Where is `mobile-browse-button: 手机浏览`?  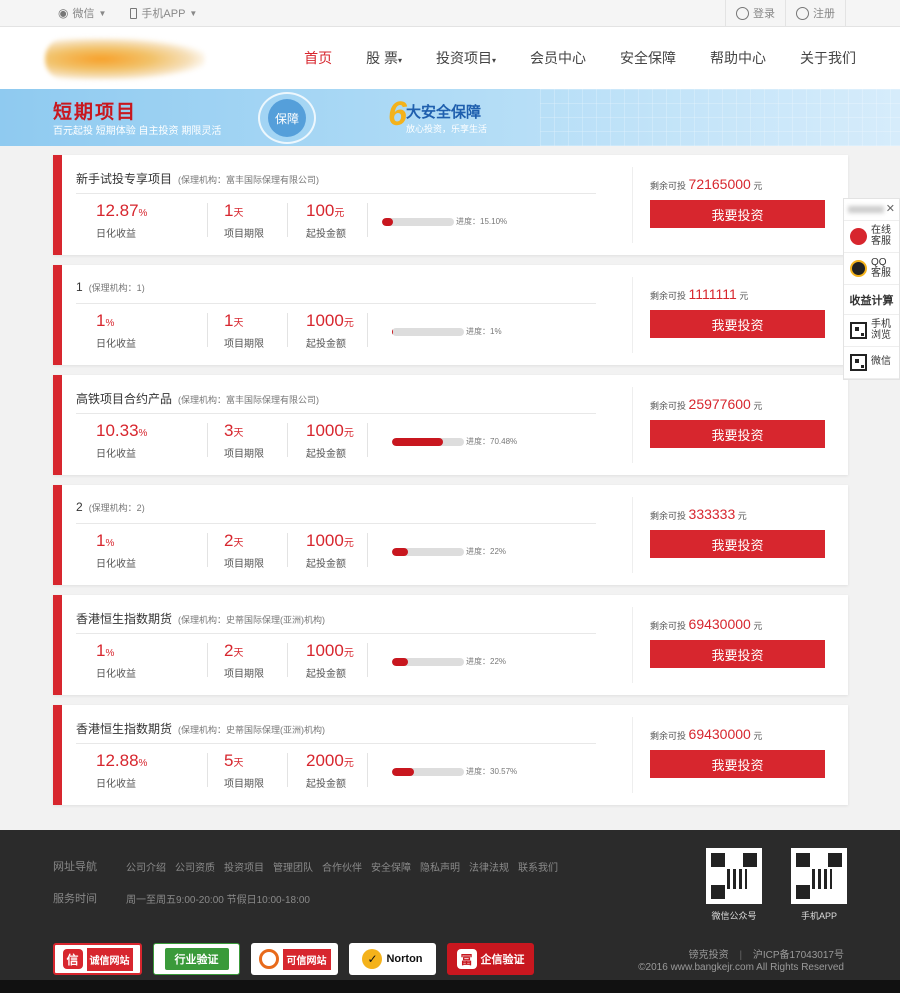
mobile-browse-button: 手机浏览 is located at coordinates (871, 331).